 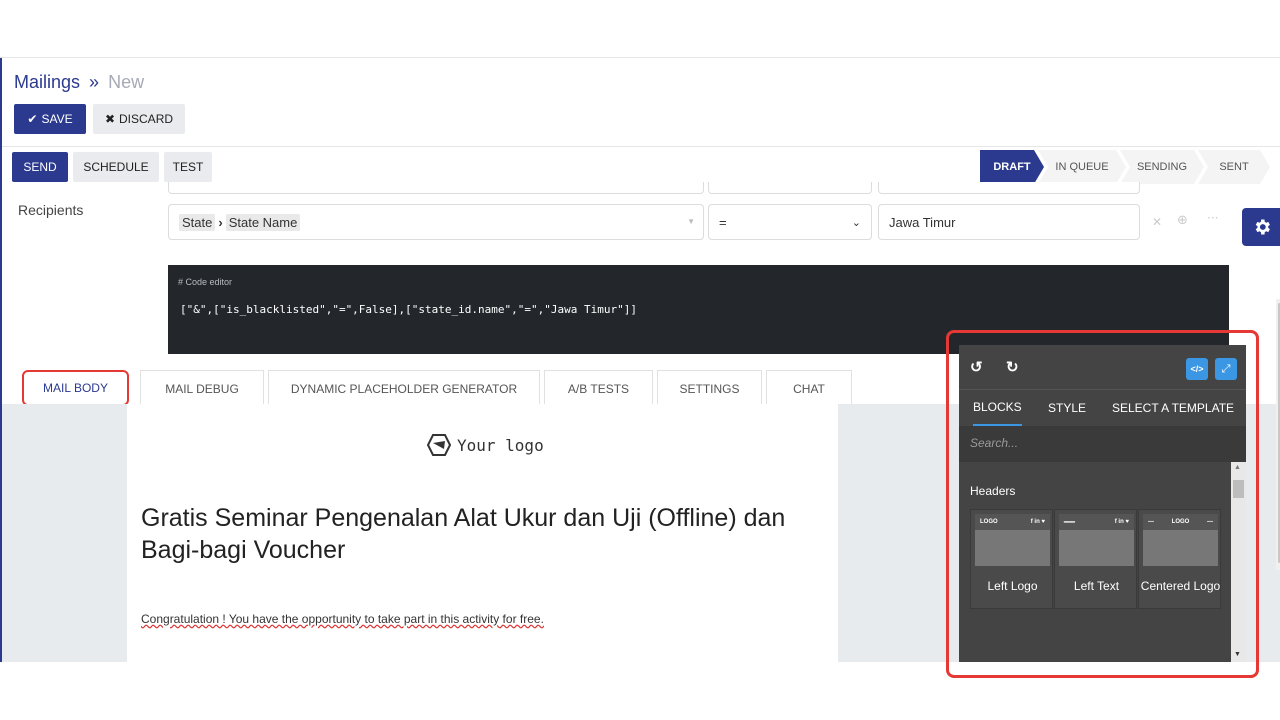 I want to click on operator-value: =, so click(x=723, y=222).